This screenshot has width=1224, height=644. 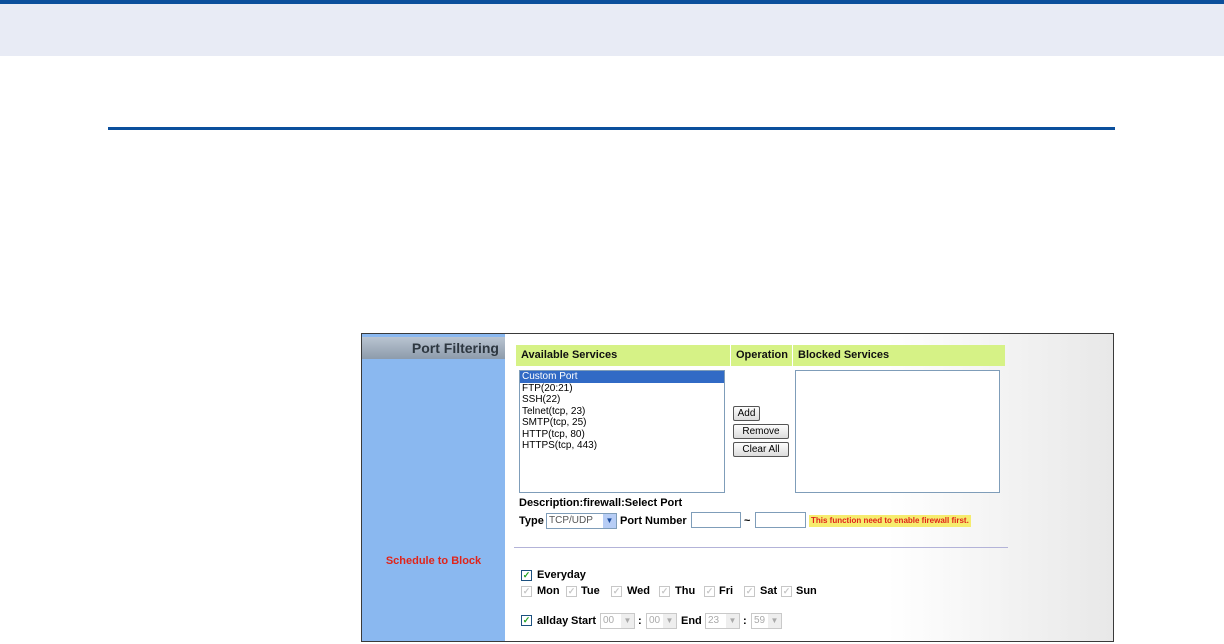 What do you see at coordinates (760, 620) in the screenshot?
I see `end-minute-value: 59` at bounding box center [760, 620].